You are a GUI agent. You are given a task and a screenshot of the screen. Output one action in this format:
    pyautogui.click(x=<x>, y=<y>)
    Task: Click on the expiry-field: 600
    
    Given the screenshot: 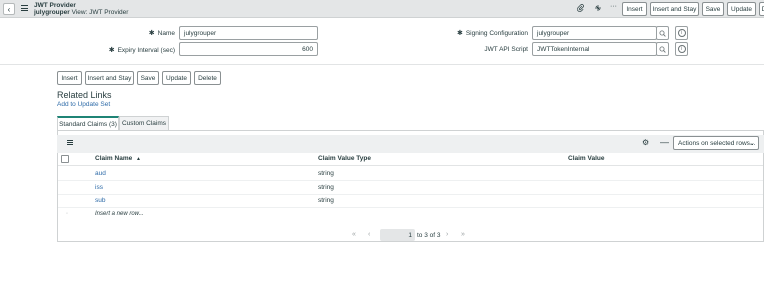 What is the action you would take?
    pyautogui.click(x=248, y=49)
    